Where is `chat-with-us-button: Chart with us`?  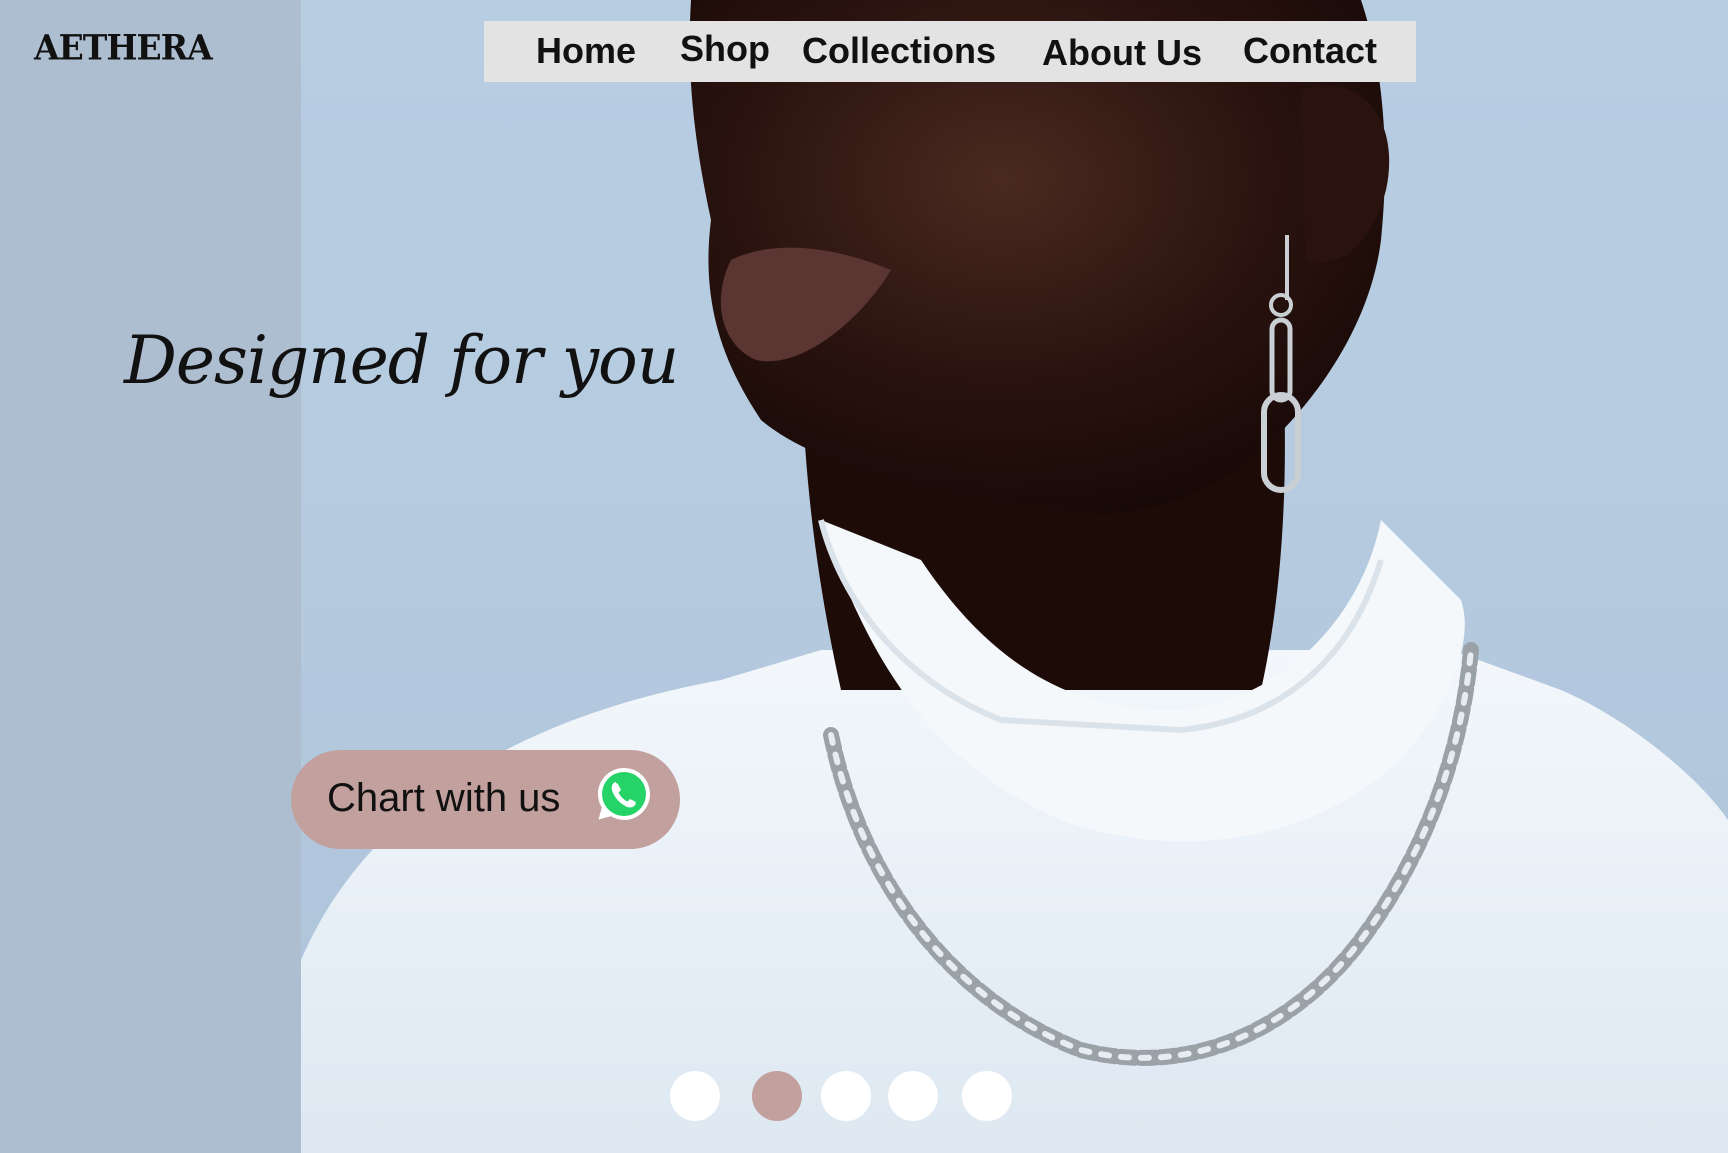 chat-with-us-button: Chart with us is located at coordinates (485, 799).